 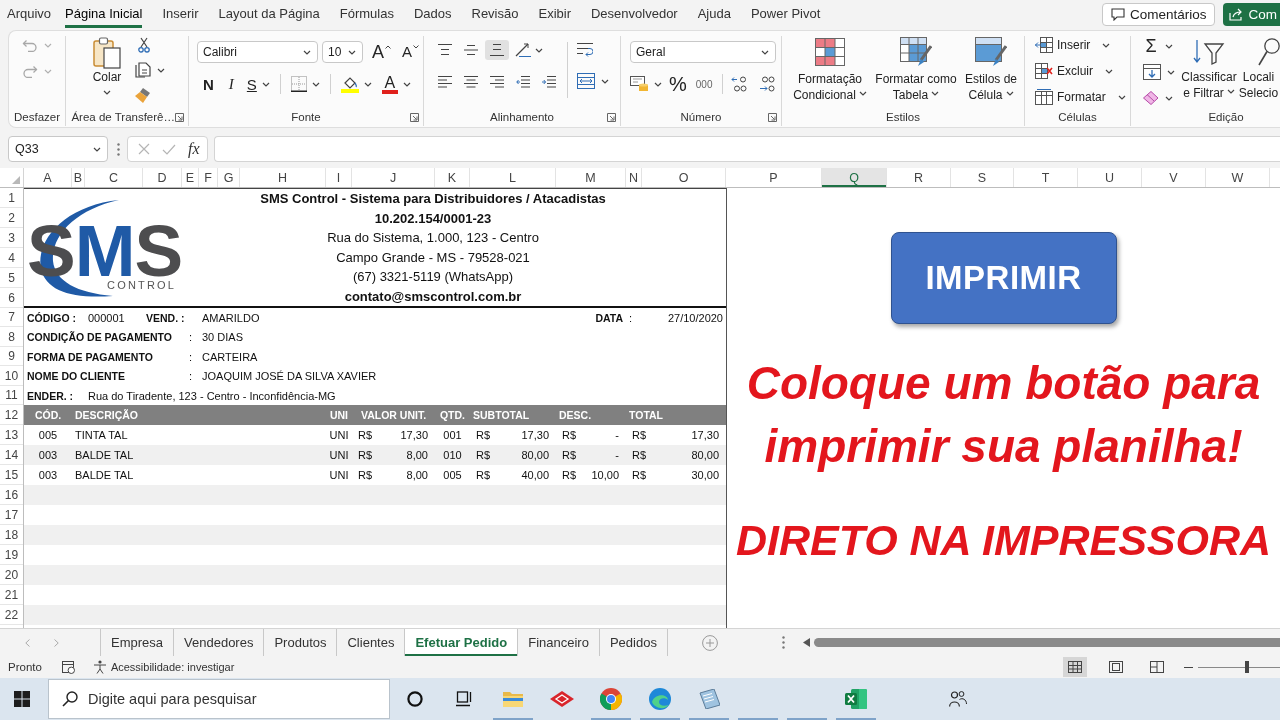 I want to click on column-header: W, so click(x=1238, y=177).